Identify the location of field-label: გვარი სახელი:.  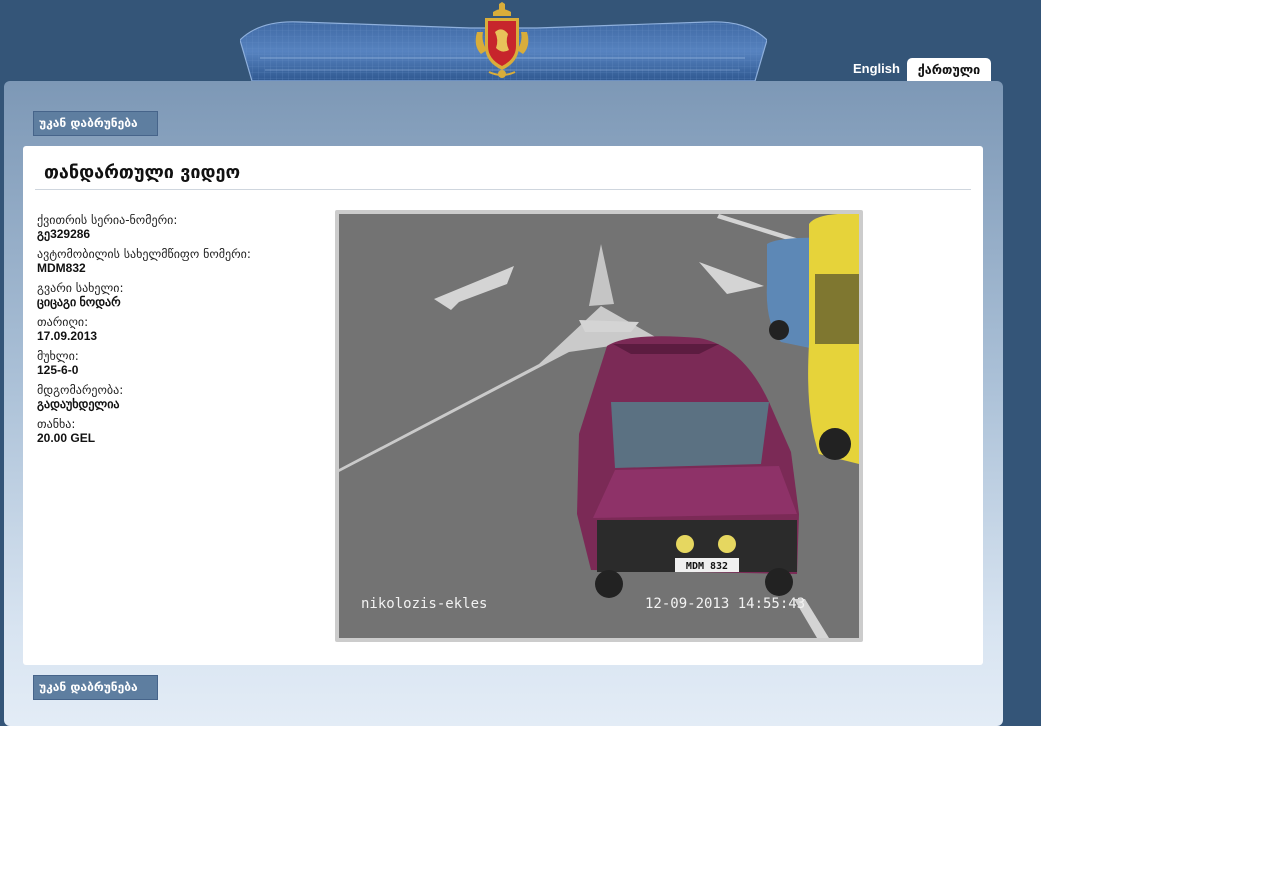
(80, 288).